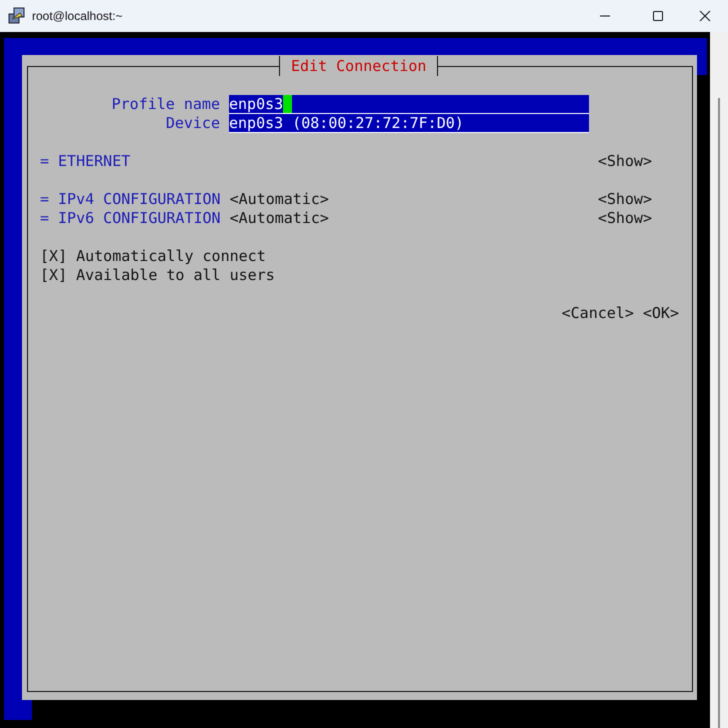 This screenshot has height=728, width=728. Describe the element at coordinates (598, 313) in the screenshot. I see `dialog-button: <Cancel>` at that location.